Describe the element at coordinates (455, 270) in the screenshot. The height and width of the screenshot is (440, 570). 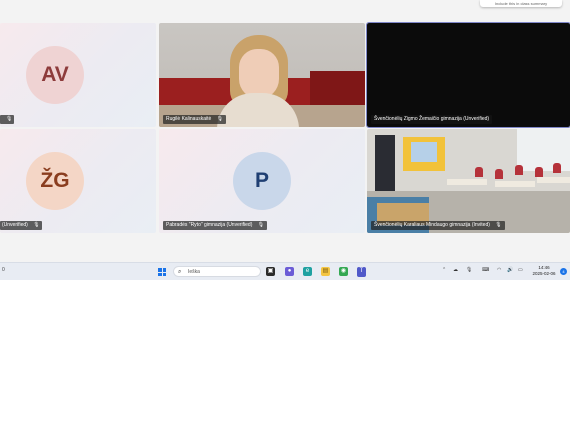
I see `onedrive-icon: ☁` at that location.